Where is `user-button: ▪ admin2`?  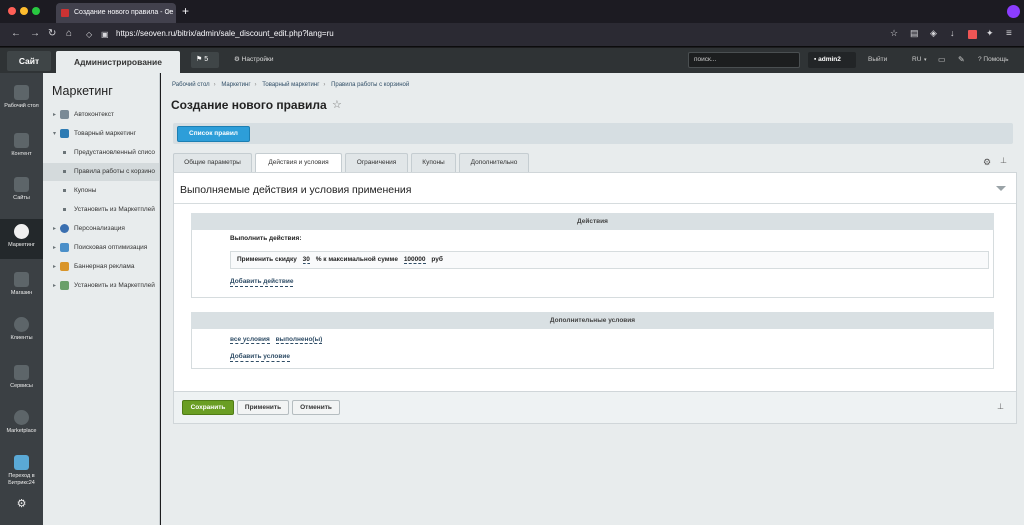
user-button: ▪ admin2 is located at coordinates (832, 60).